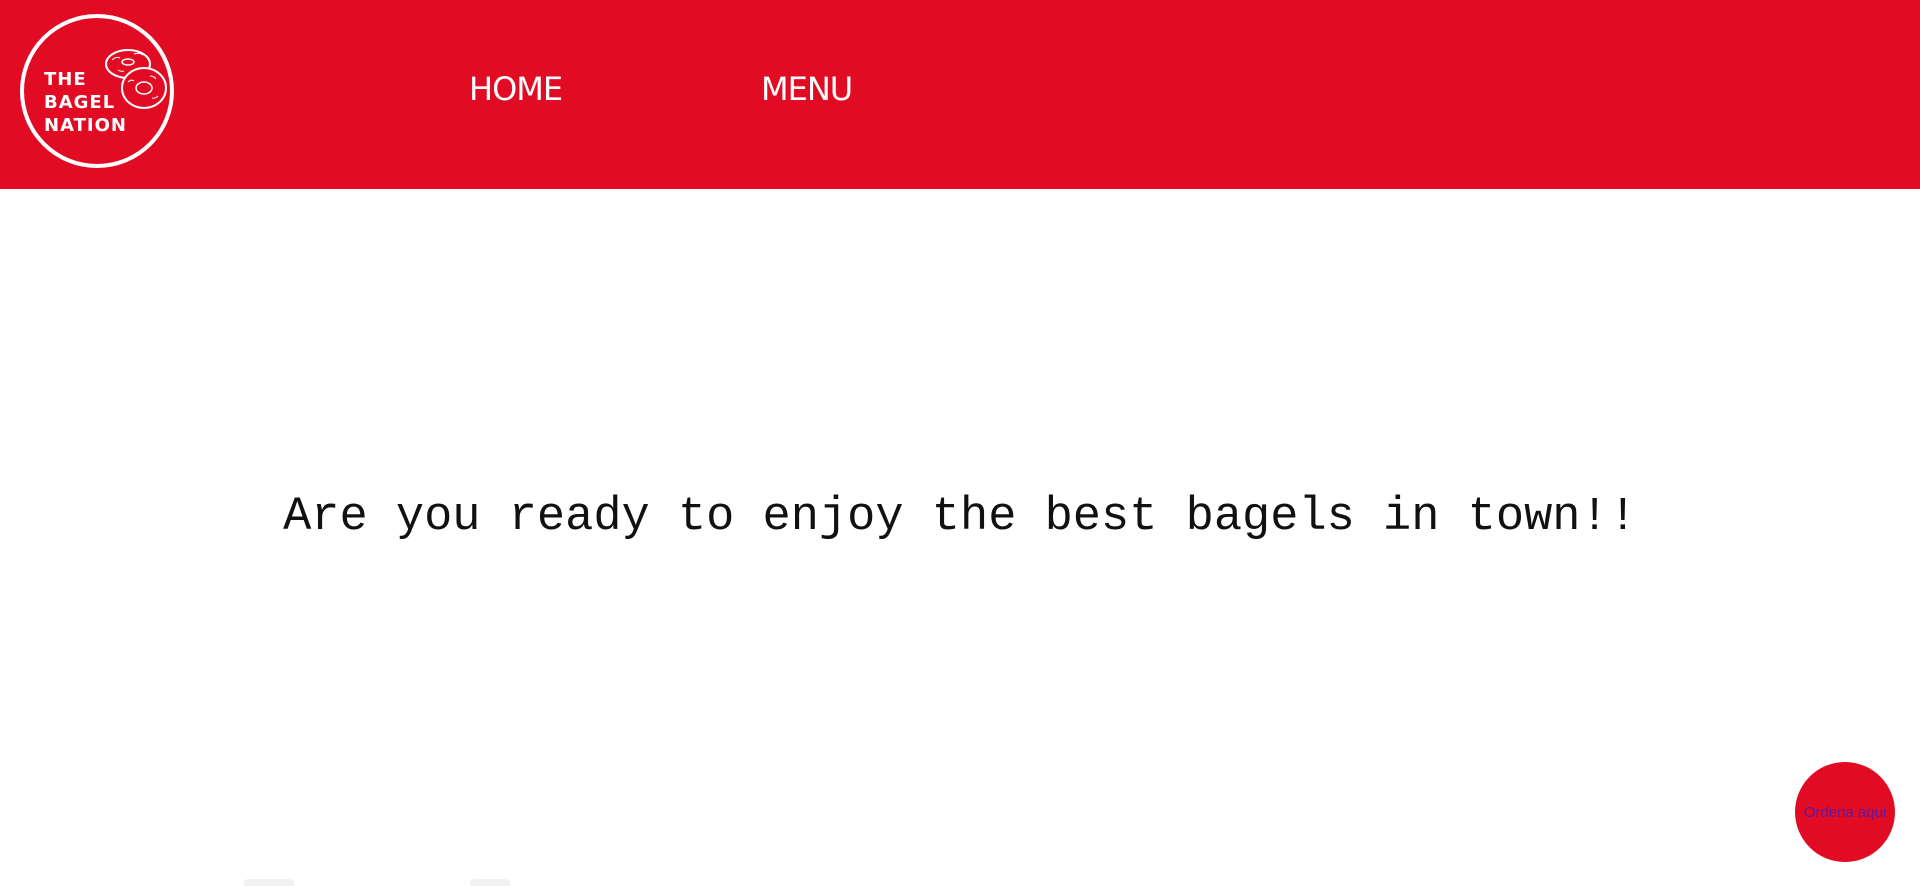 This screenshot has height=886, width=1920. Describe the element at coordinates (807, 89) in the screenshot. I see `nav-menu-link: MENU` at that location.